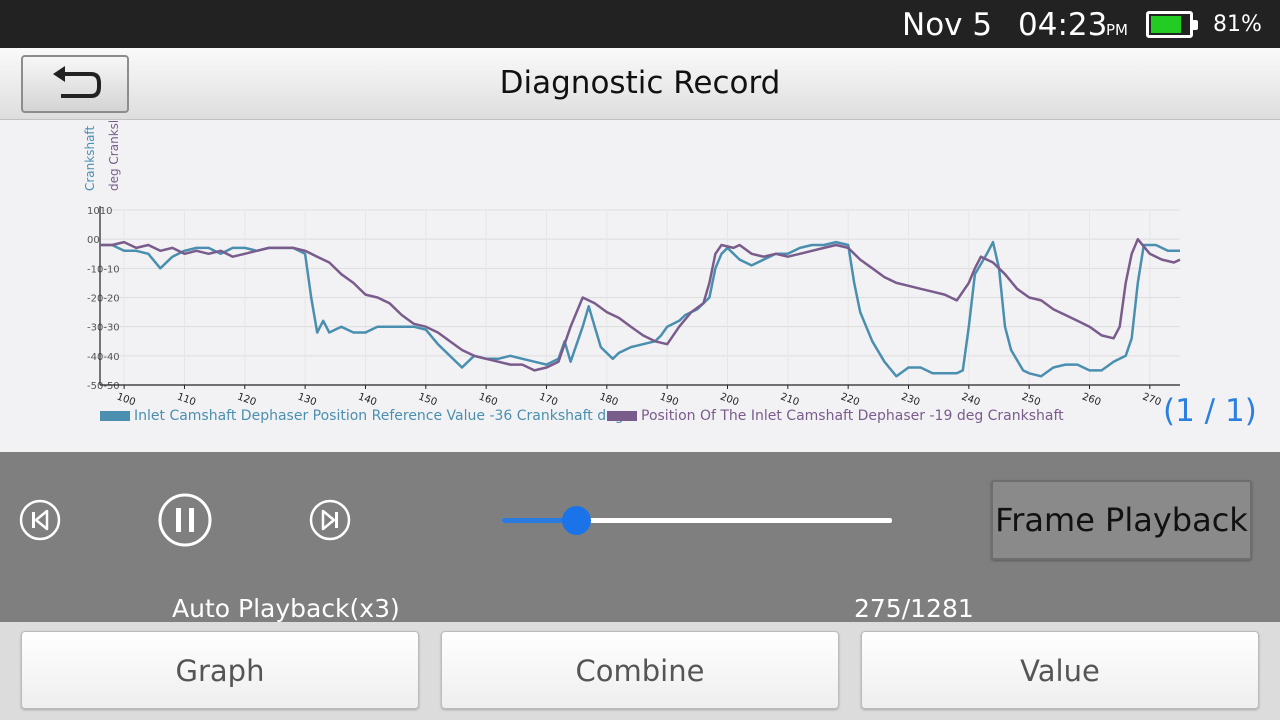  I want to click on y-tick-label: 00, so click(93, 240).